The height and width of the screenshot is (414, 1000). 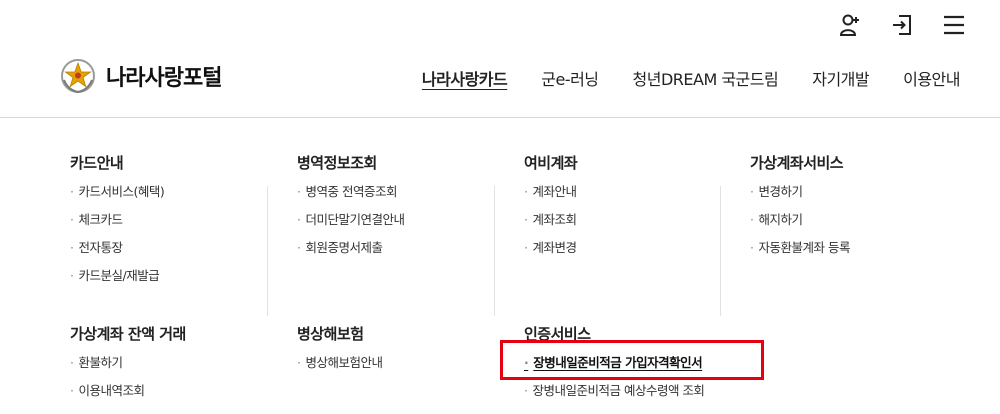 What do you see at coordinates (862, 226) in the screenshot?
I see `menu-item-virtual-cancel: 해지하기` at bounding box center [862, 226].